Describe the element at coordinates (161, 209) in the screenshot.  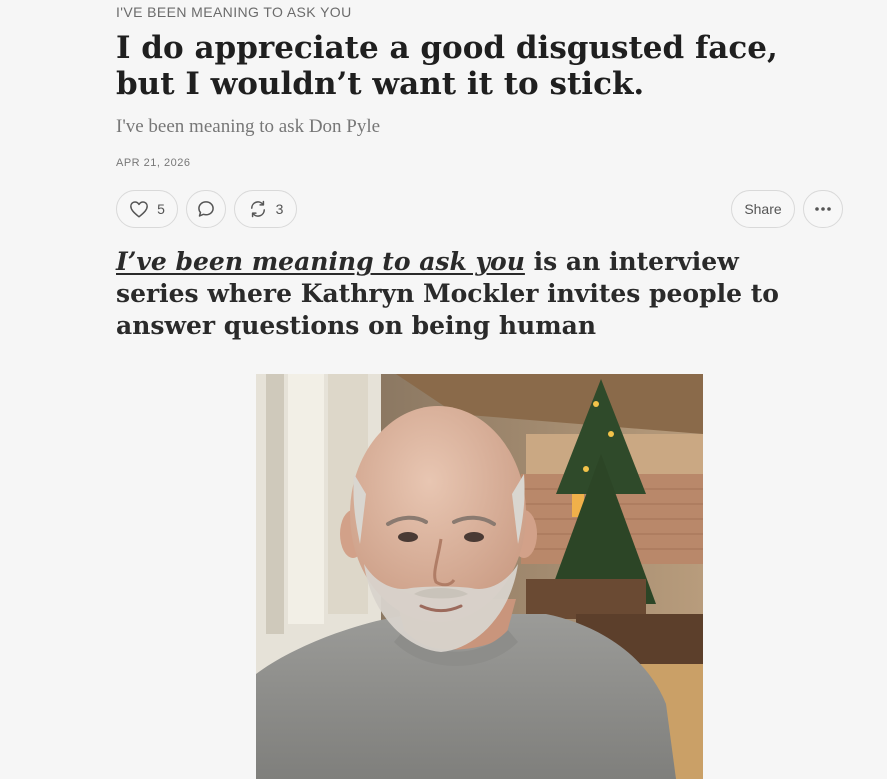
I see `like-count: 5` at that location.